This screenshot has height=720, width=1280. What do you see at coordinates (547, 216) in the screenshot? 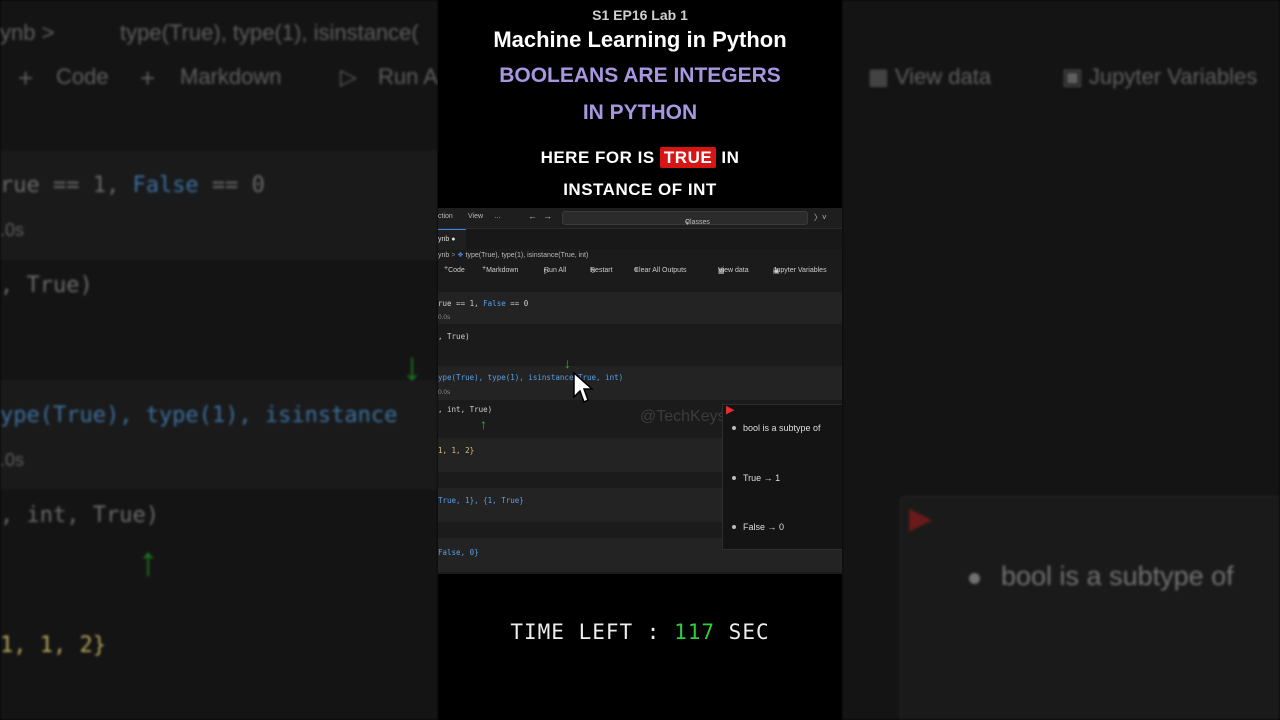
I see `forward-arrow-icon: →` at bounding box center [547, 216].